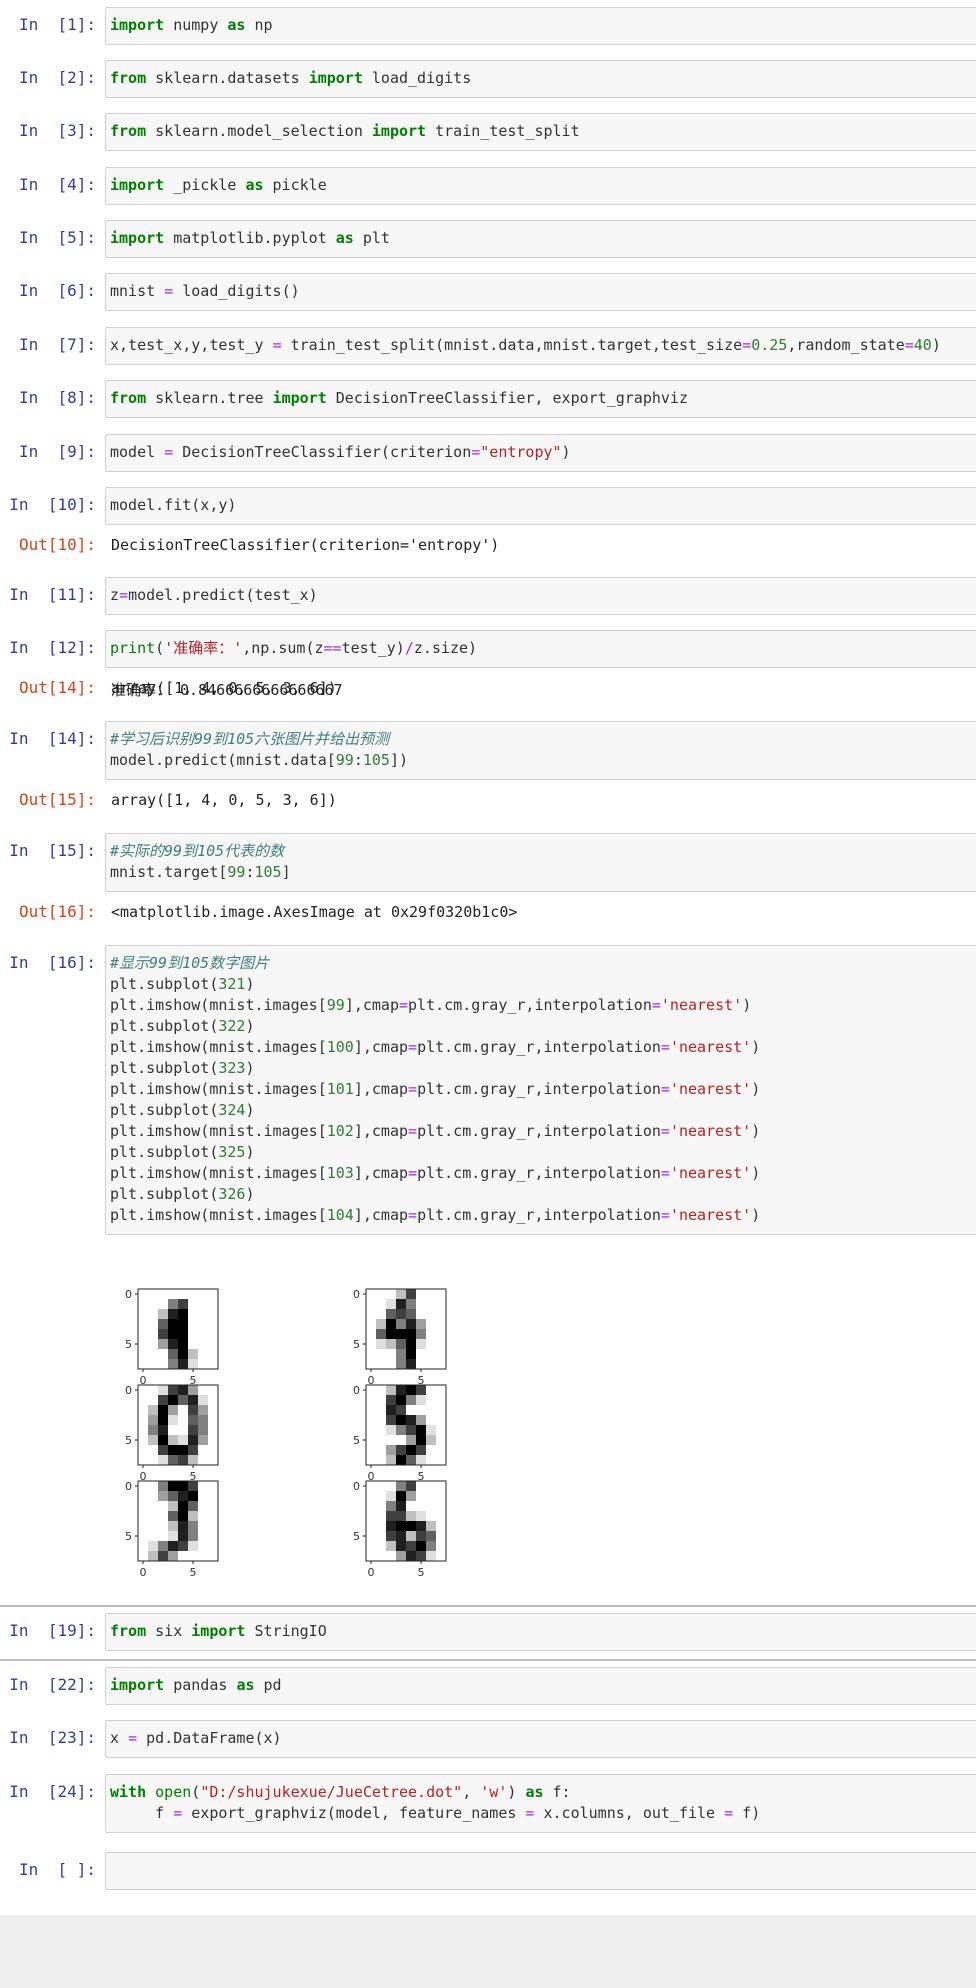 This screenshot has height=1988, width=976. I want to click on input-prompt: In [6]:, so click(57, 290).